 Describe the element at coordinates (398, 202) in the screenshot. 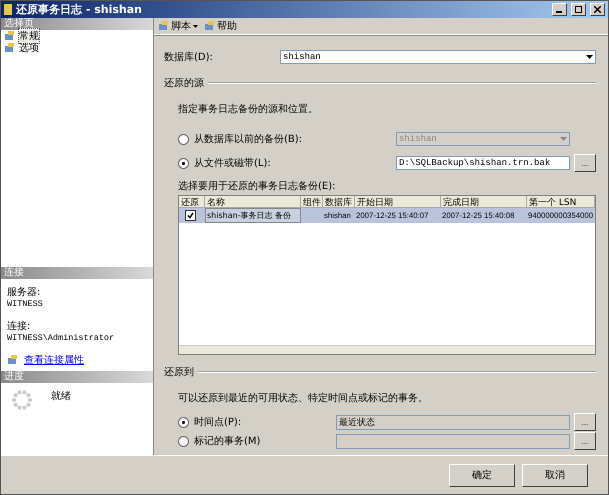

I see `column-header: 开始日期` at that location.